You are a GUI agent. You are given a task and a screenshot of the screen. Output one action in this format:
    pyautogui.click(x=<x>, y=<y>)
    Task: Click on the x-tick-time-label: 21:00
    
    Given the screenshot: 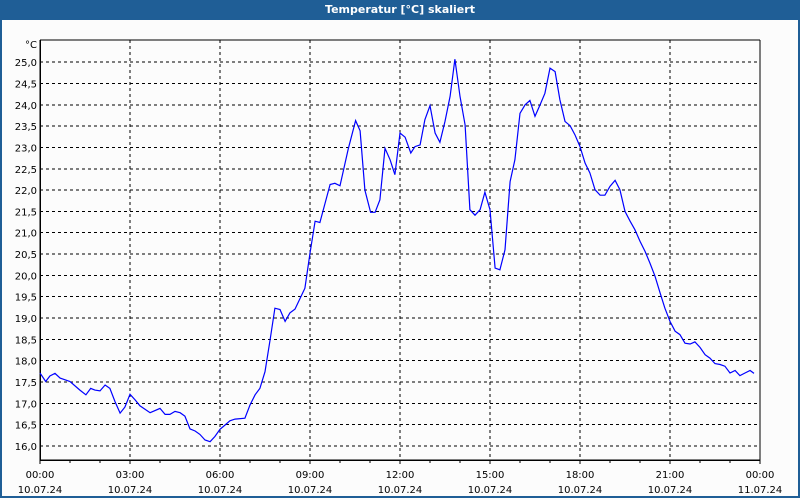 What is the action you would take?
    pyautogui.click(x=670, y=475)
    